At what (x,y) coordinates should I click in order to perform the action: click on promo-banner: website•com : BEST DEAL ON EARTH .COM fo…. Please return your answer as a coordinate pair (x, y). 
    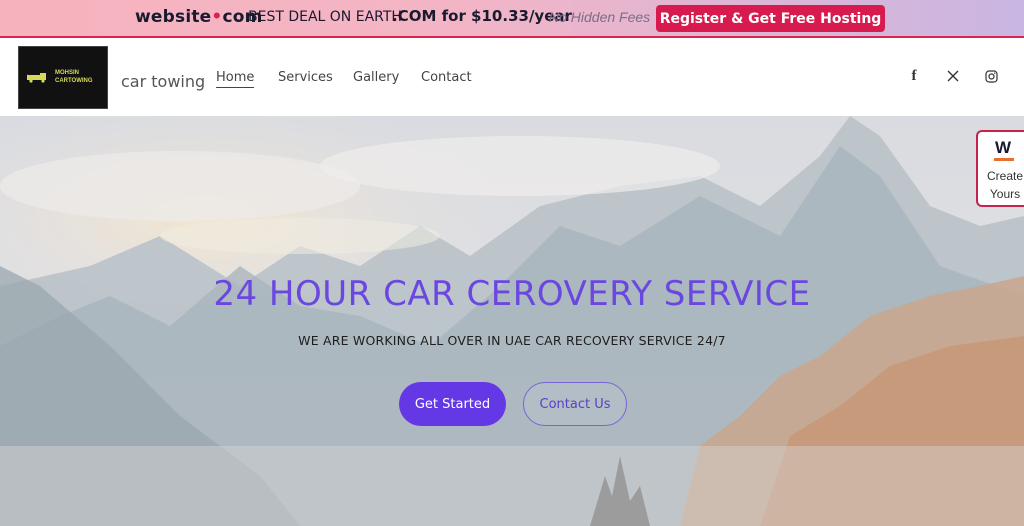
    Looking at the image, I should click on (512, 19).